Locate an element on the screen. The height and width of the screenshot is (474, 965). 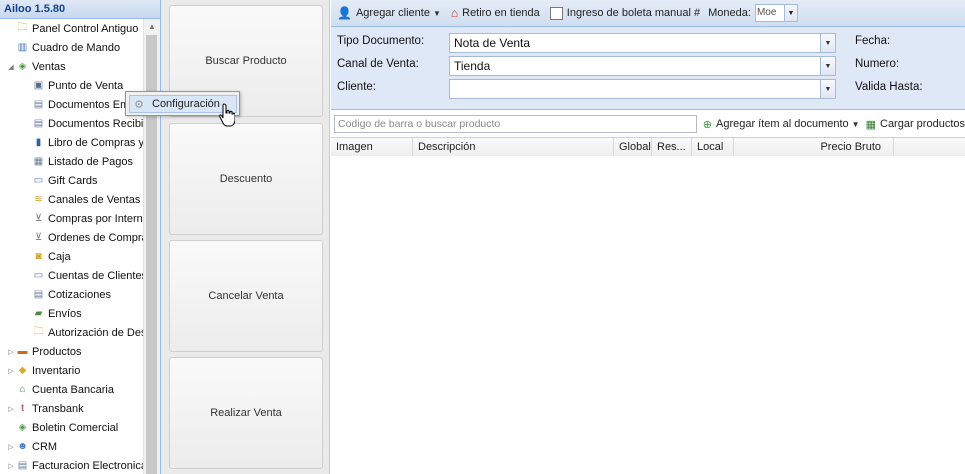
valida-hasta-label: Valida Hasta: is located at coordinates (889, 87).